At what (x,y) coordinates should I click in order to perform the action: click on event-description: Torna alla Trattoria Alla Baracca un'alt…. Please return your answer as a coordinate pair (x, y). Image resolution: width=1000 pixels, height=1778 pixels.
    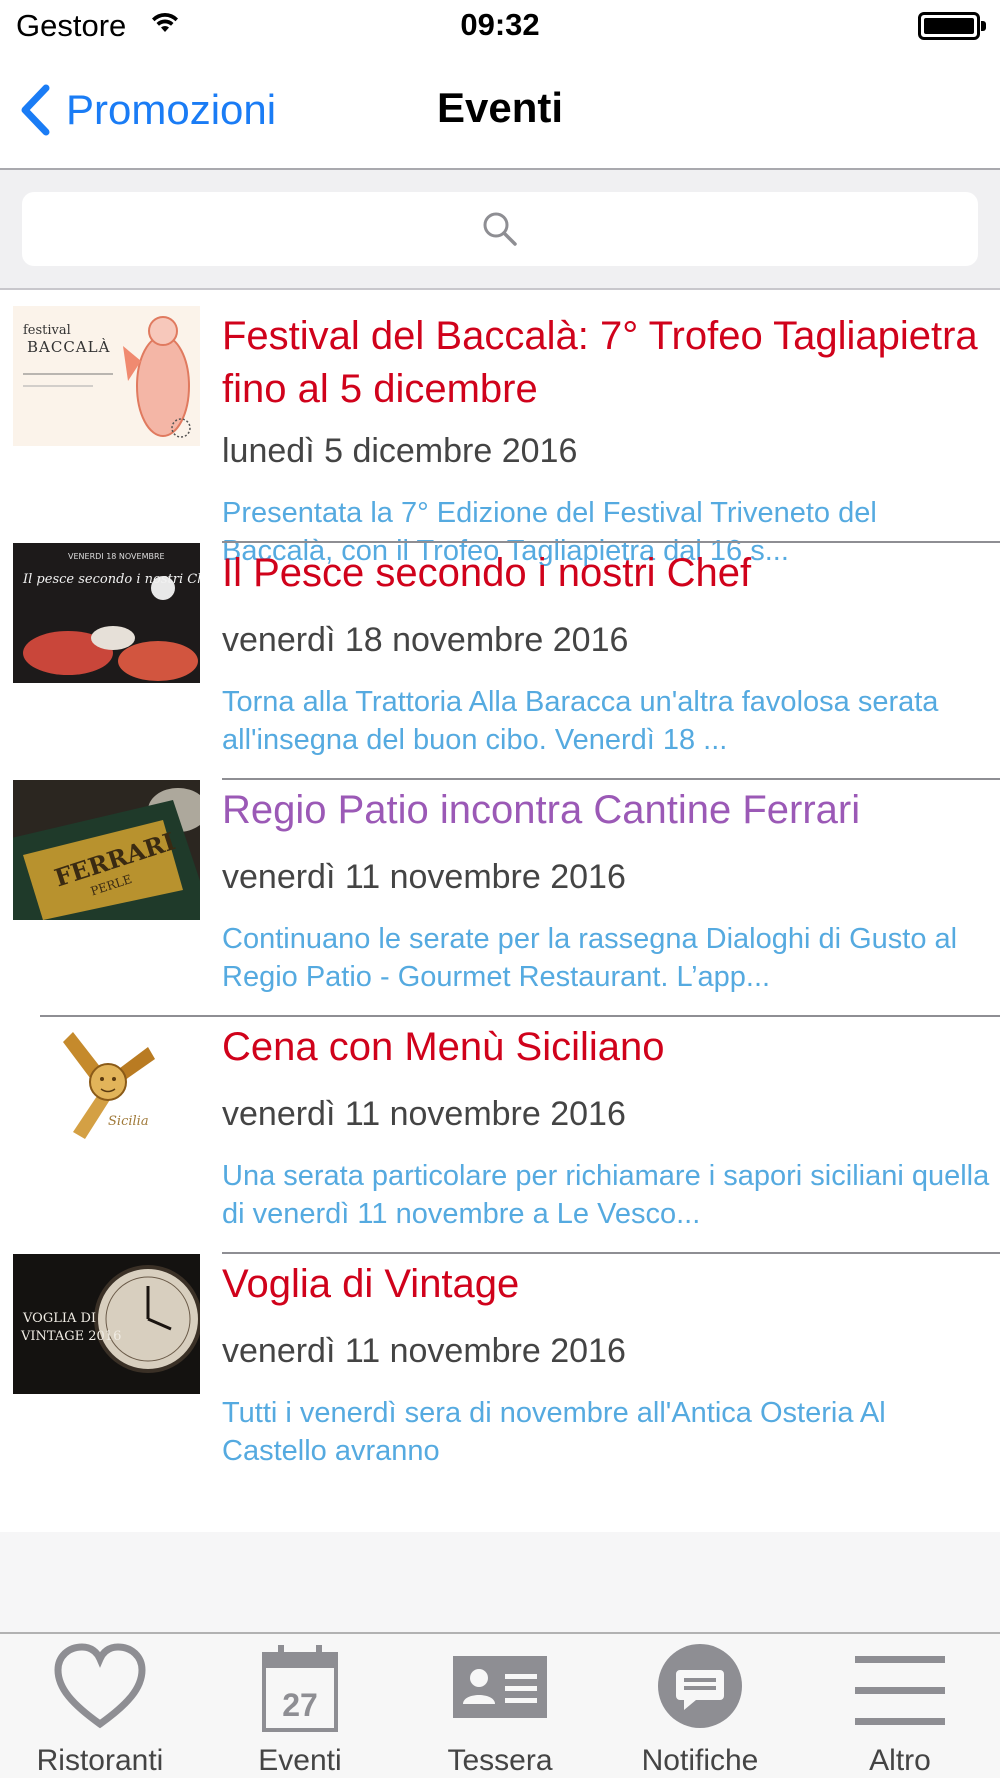
    Looking at the image, I should click on (580, 721).